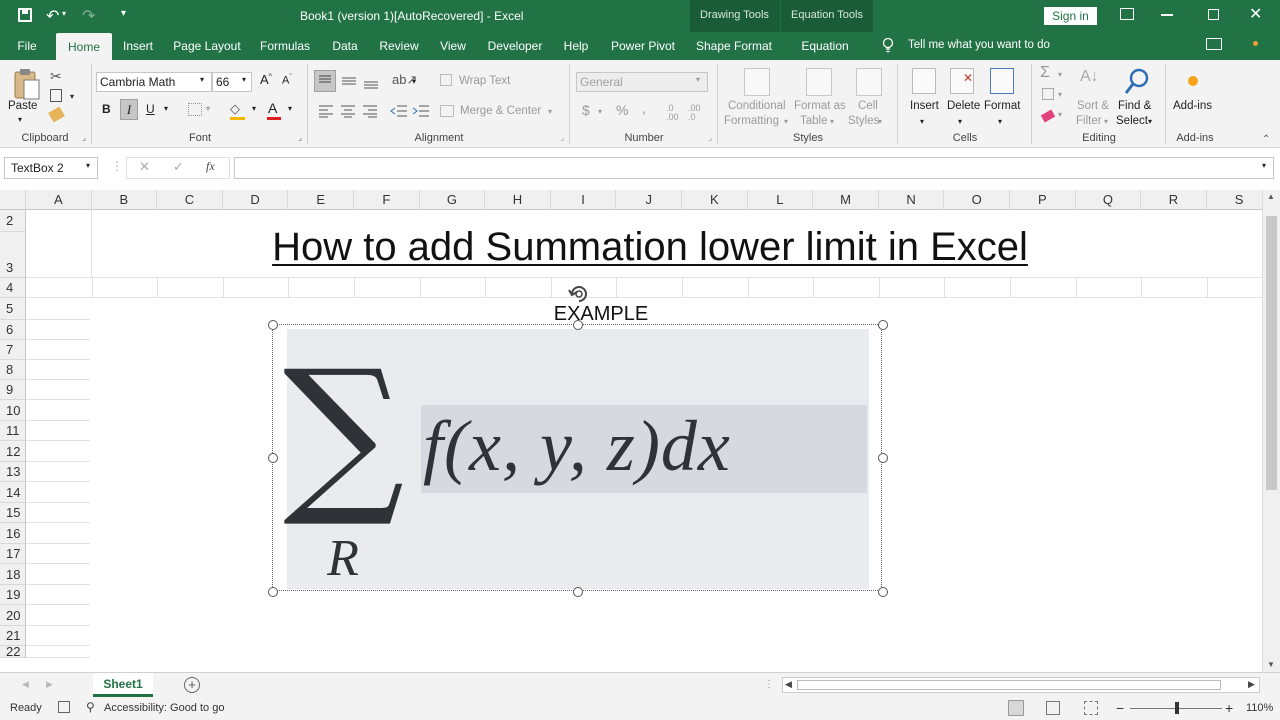  Describe the element at coordinates (13, 221) in the screenshot. I see `row-header: 2` at that location.